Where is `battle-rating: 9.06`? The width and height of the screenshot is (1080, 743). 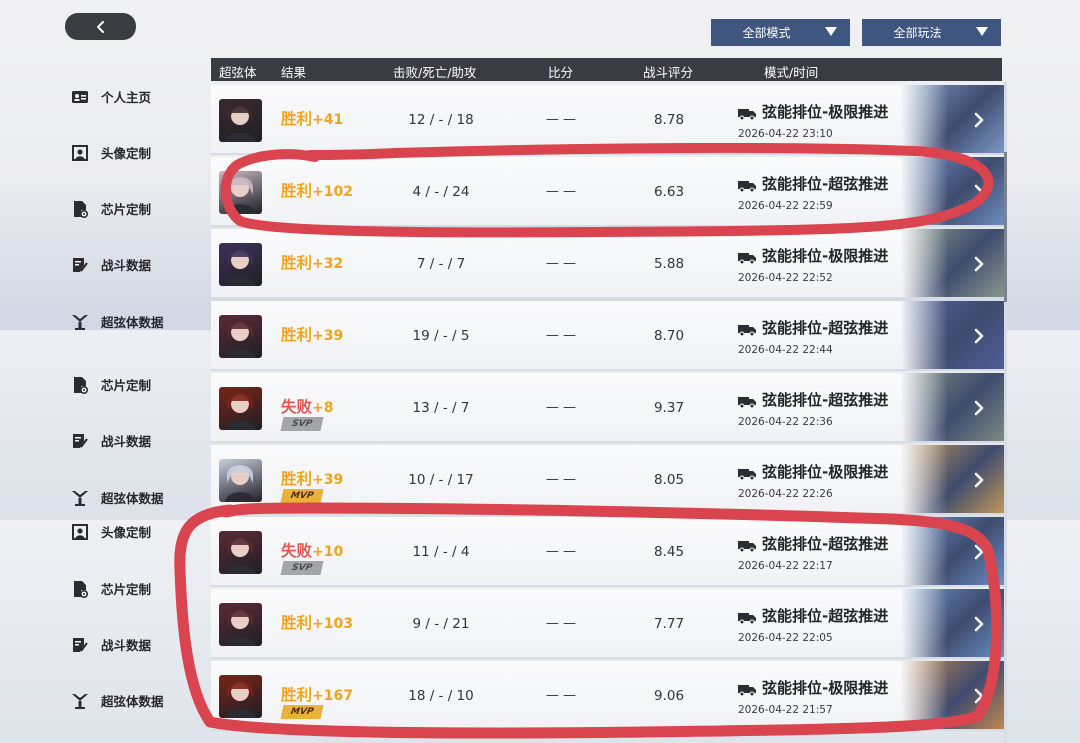 battle-rating: 9.06 is located at coordinates (669, 696).